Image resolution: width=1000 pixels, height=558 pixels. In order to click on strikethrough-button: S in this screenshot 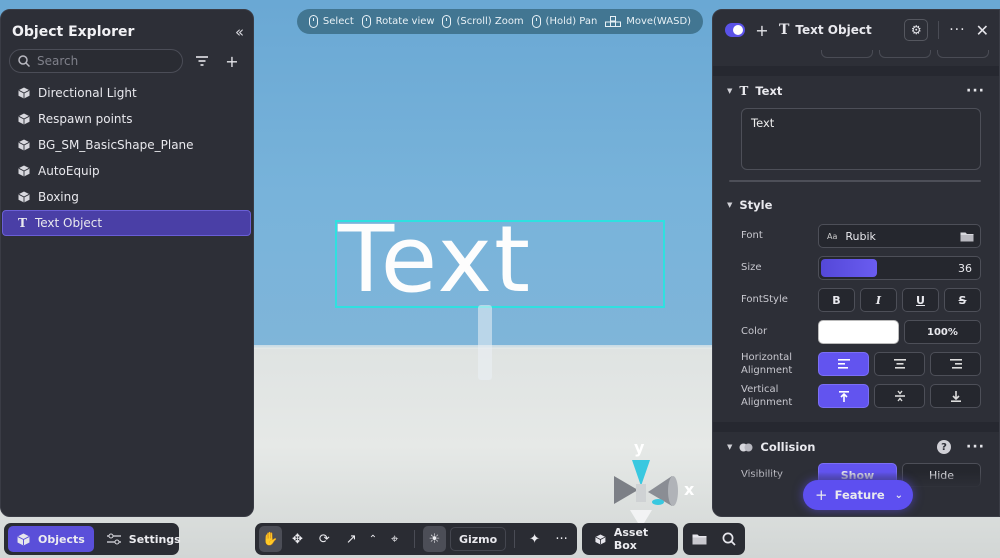, I will do `click(962, 300)`.